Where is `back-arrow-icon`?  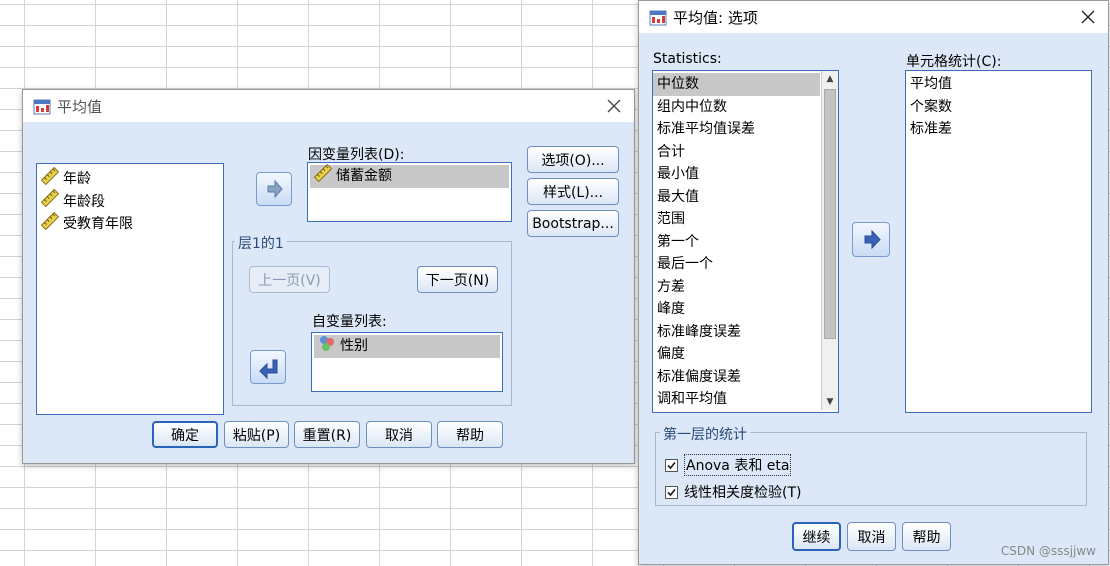 back-arrow-icon is located at coordinates (268, 369).